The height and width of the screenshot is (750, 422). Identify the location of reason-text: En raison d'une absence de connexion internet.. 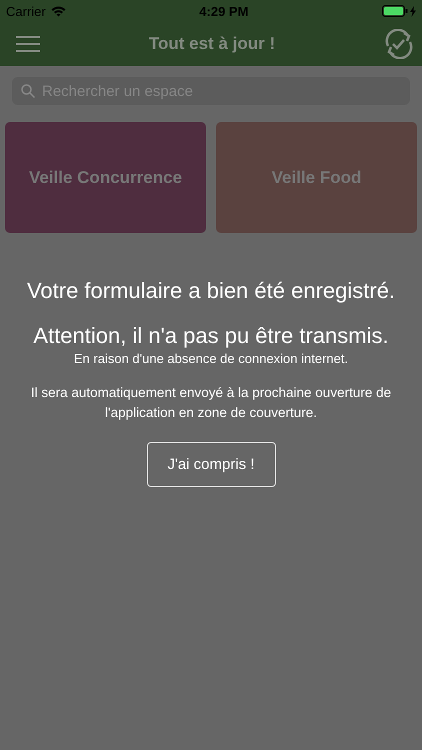
(211, 358).